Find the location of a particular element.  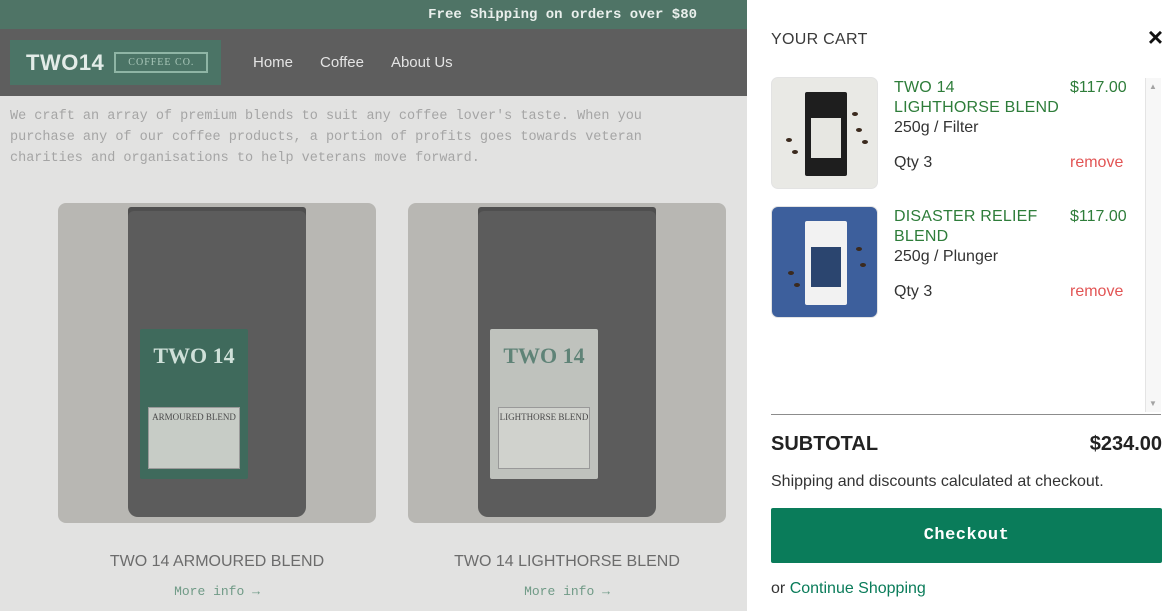

coffee-bag: TWO 14 ARMOURED BLEND is located at coordinates (217, 364).